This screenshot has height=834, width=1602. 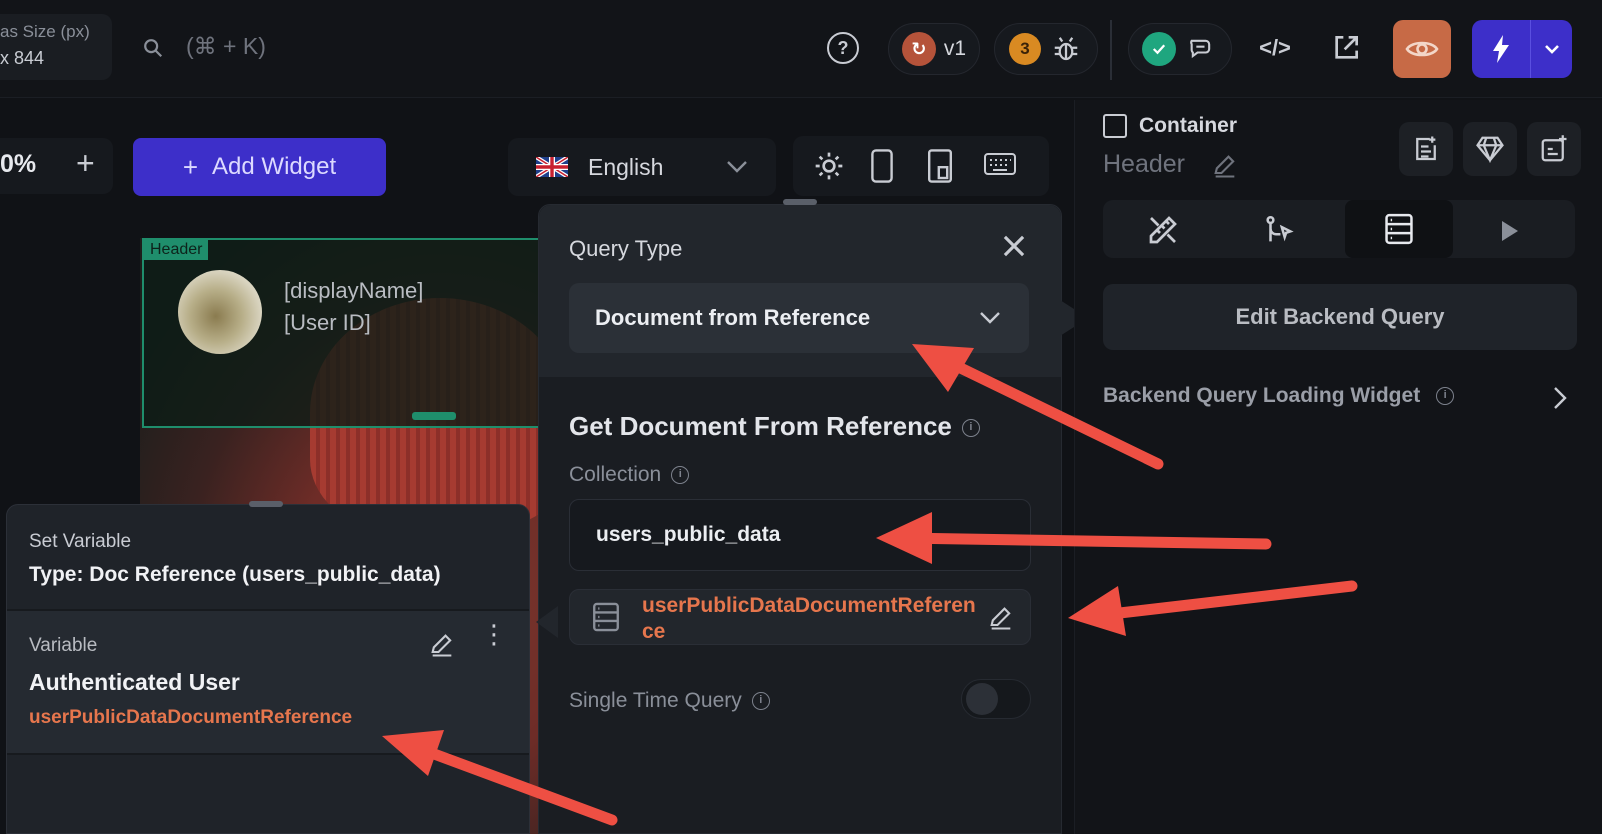 What do you see at coordinates (413, 753) in the screenshot?
I see `arrow-head-variable` at bounding box center [413, 753].